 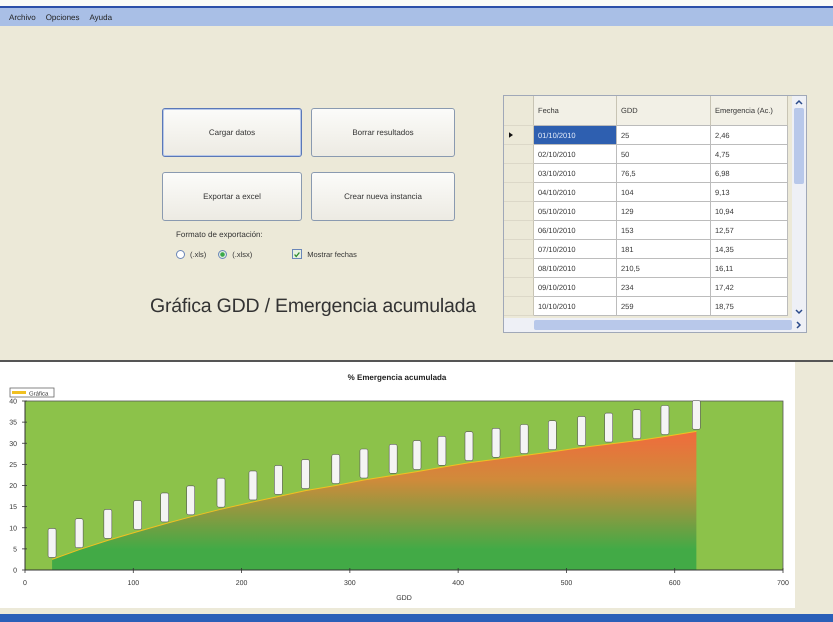 I want to click on menu-item: Ayuda, so click(x=103, y=17).